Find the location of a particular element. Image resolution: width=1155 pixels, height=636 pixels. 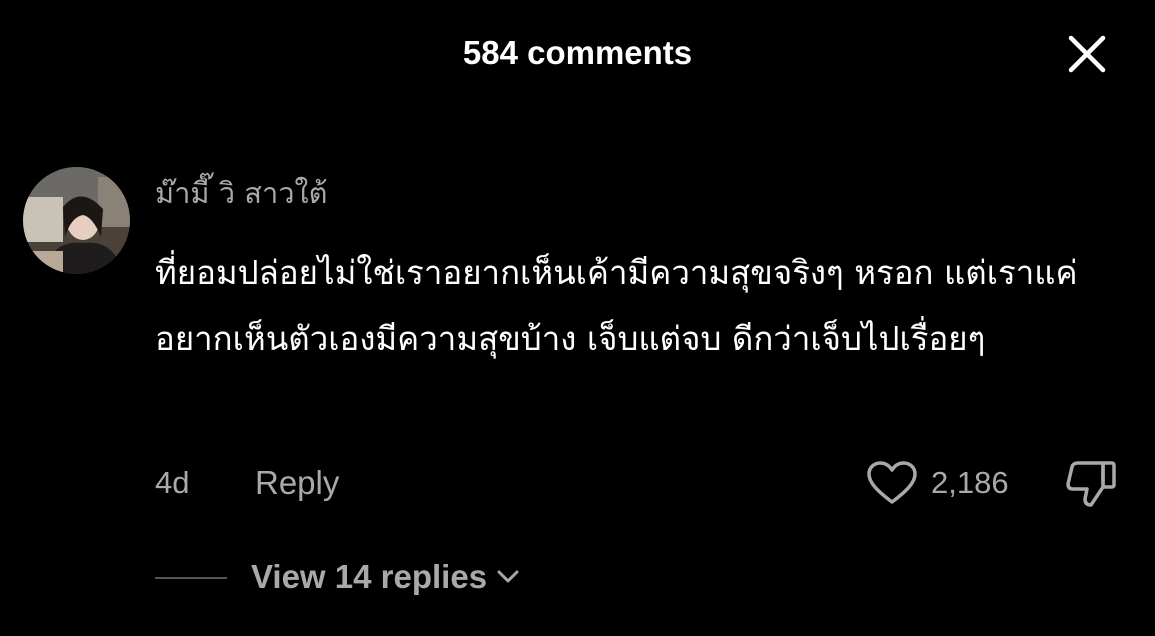

close-icon is located at coordinates (1087, 54).